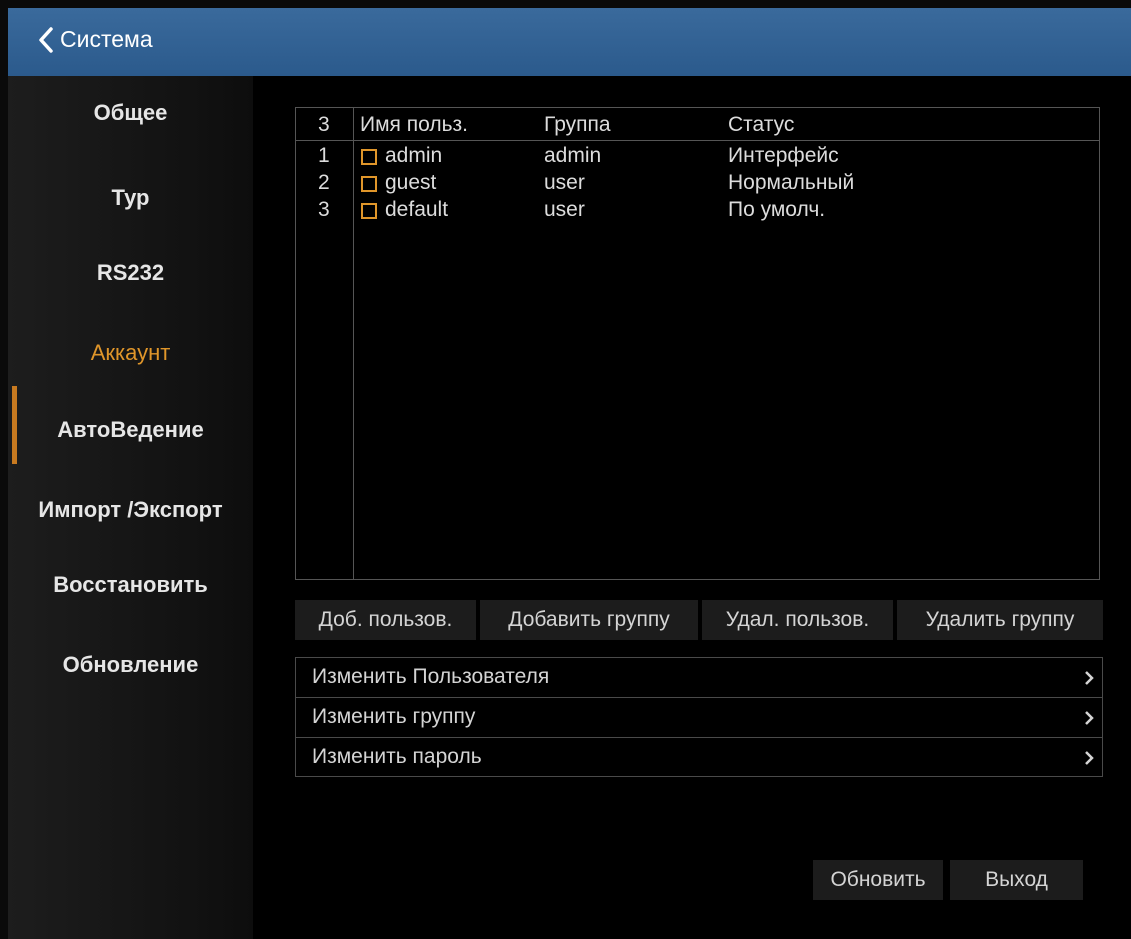  What do you see at coordinates (324, 124) in the screenshot?
I see `user-count: 3` at bounding box center [324, 124].